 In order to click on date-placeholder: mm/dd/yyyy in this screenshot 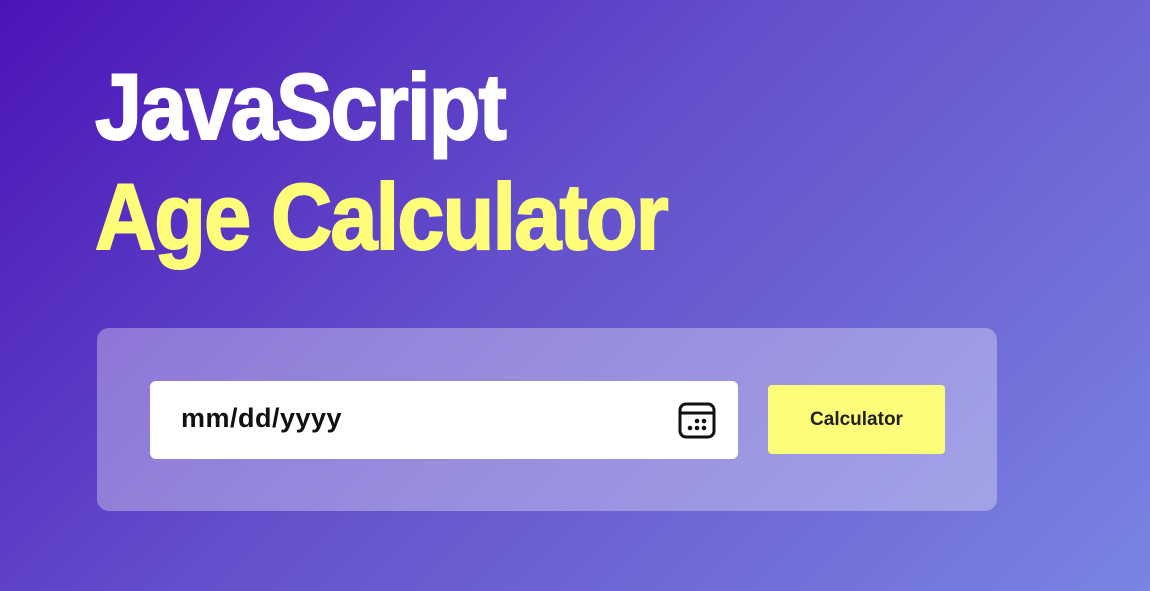, I will do `click(262, 418)`.